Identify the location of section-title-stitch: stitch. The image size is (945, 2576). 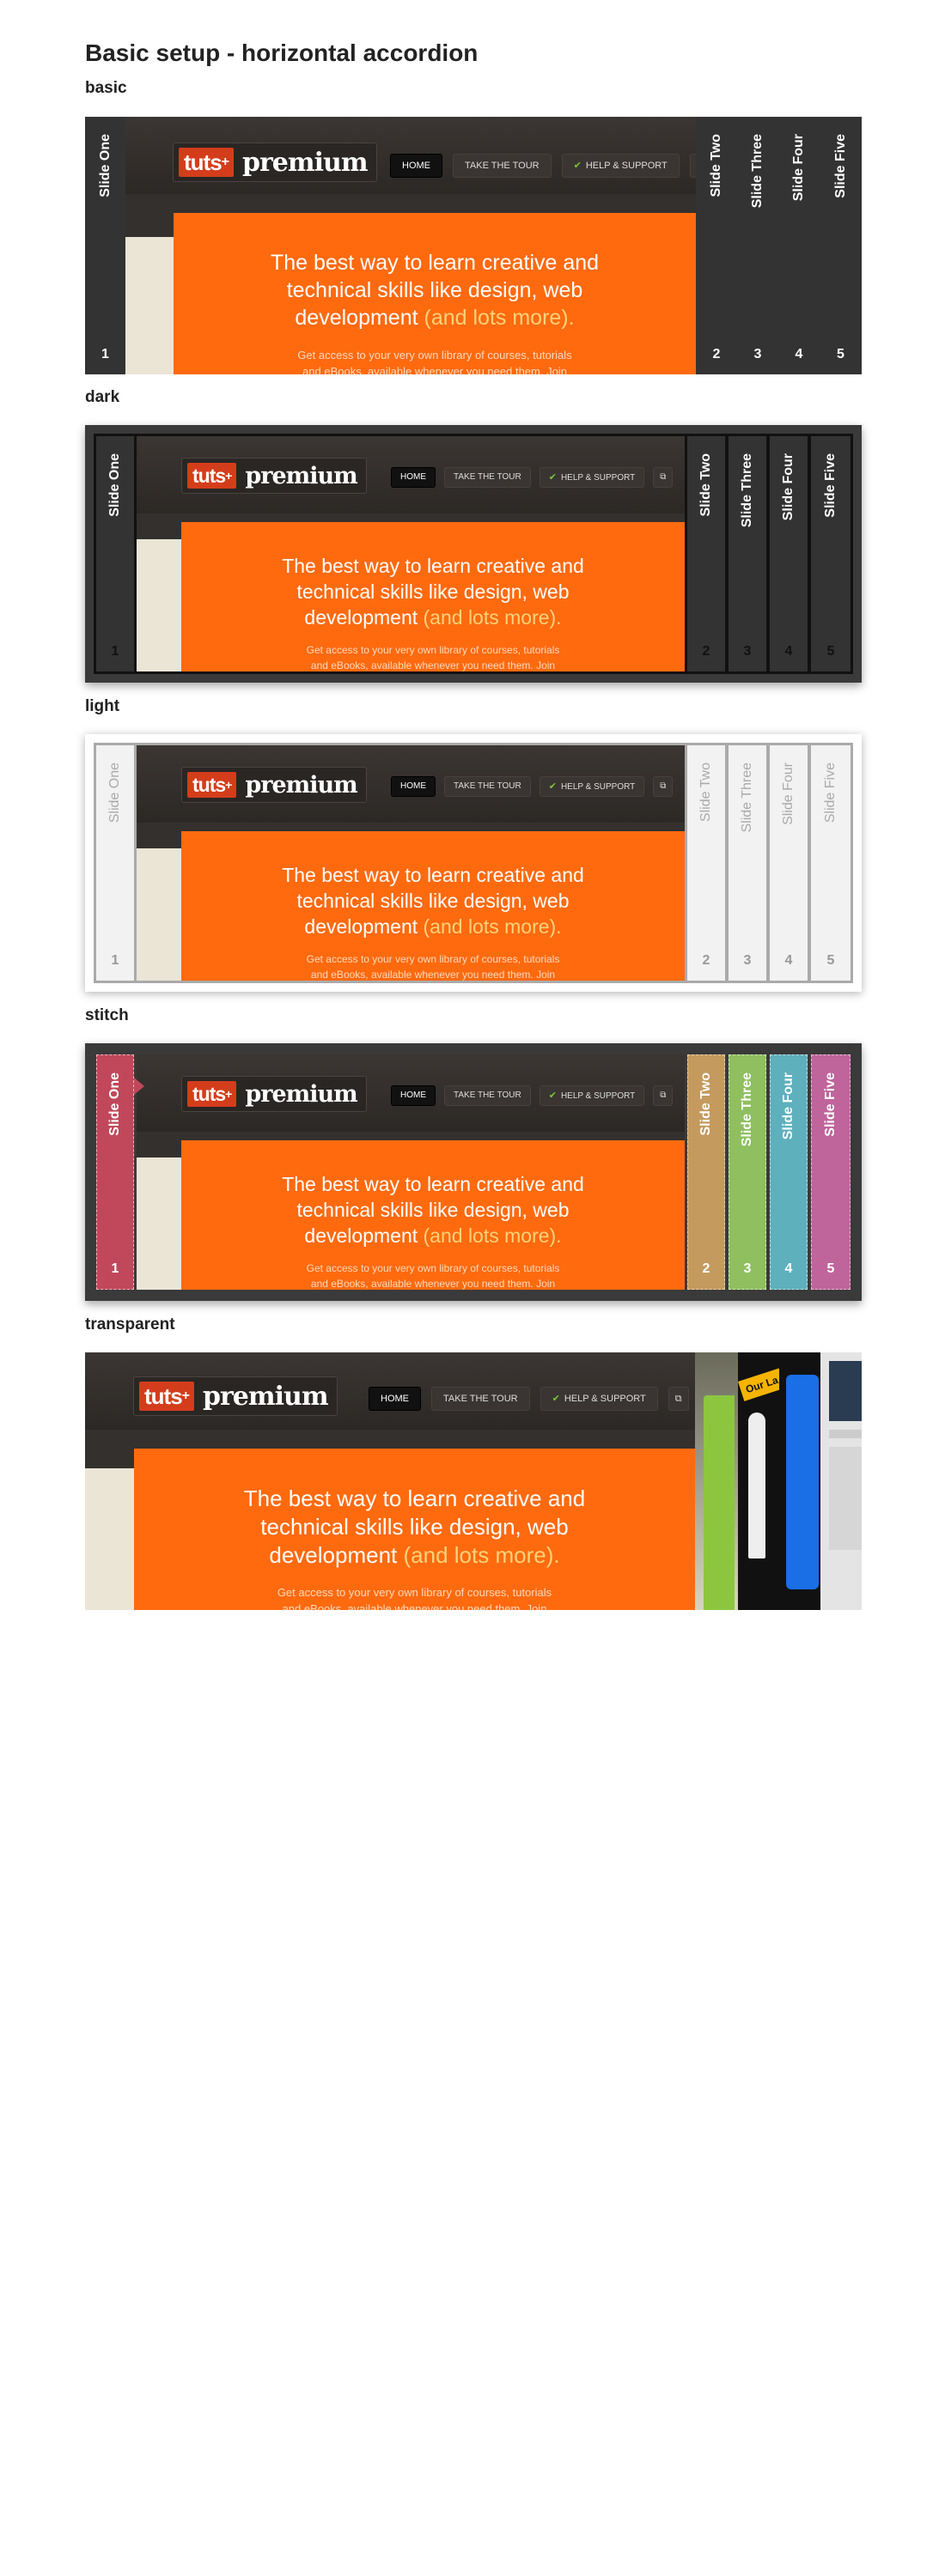
(107, 1015).